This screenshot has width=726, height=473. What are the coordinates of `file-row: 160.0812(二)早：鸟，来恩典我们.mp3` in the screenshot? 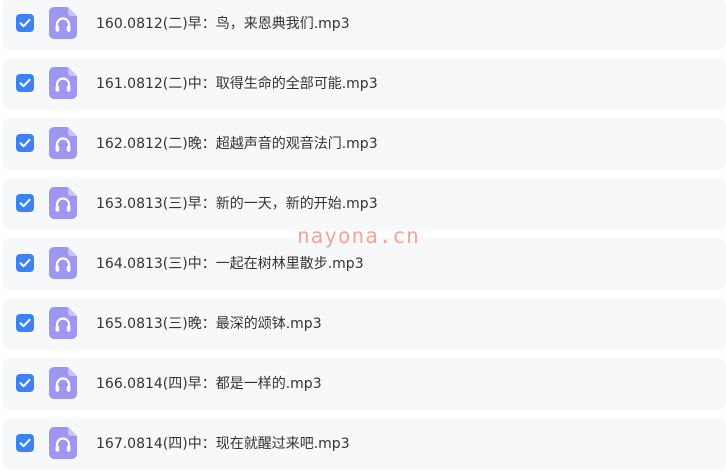 It's located at (364, 25).